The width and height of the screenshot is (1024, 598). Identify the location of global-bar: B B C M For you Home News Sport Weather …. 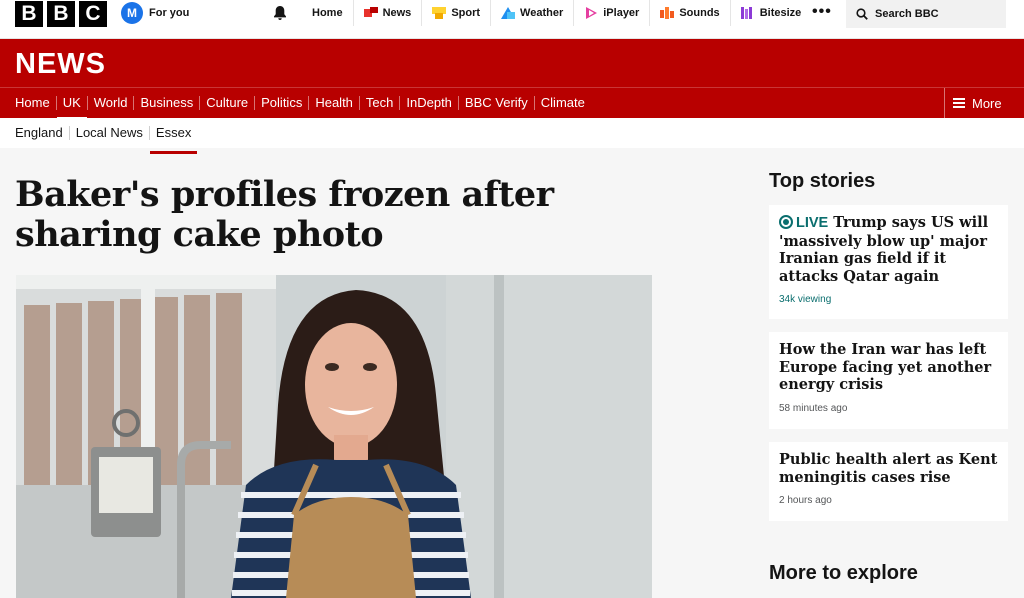
(512, 19).